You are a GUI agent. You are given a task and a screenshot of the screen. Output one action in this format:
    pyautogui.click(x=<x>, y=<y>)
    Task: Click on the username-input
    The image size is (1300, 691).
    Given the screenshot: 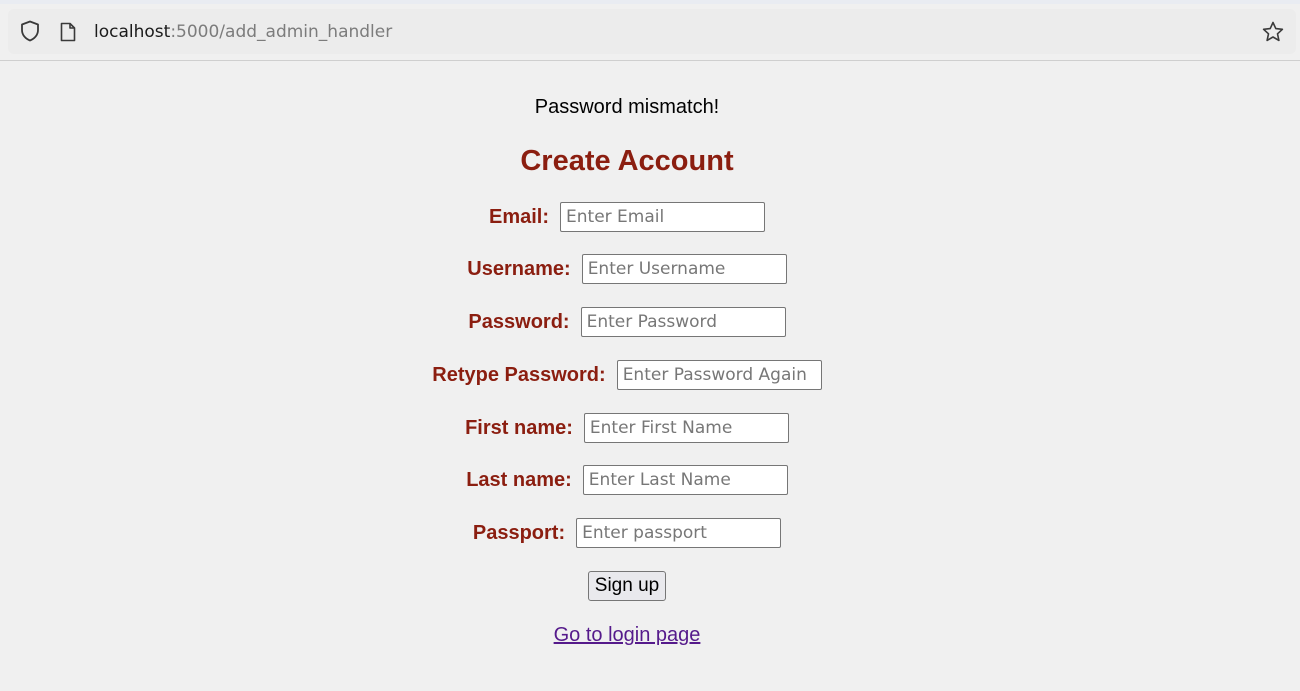 What is the action you would take?
    pyautogui.click(x=684, y=269)
    